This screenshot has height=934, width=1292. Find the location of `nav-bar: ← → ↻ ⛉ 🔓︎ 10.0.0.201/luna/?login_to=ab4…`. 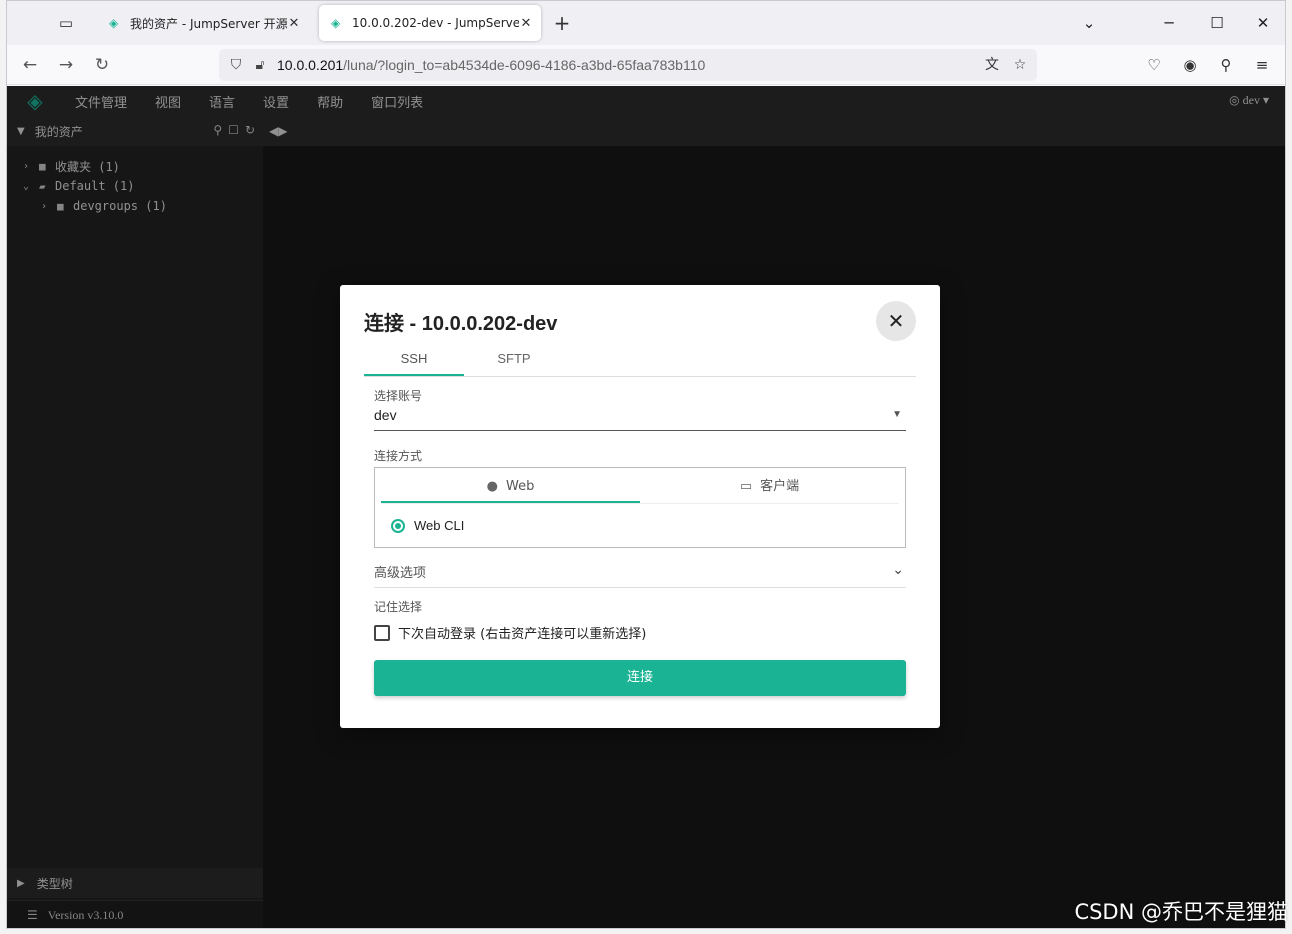

nav-bar: ← → ↻ ⛉ 🔓︎ 10.0.0.201/luna/?login_to=ab4… is located at coordinates (646, 65).